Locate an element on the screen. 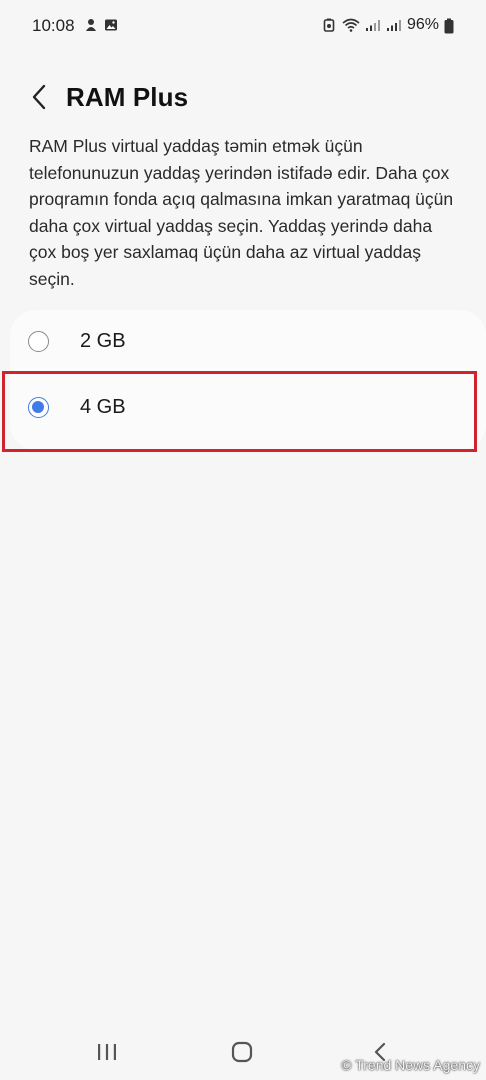 The width and height of the screenshot is (486, 1080). battery-percent: 96% is located at coordinates (422, 24).